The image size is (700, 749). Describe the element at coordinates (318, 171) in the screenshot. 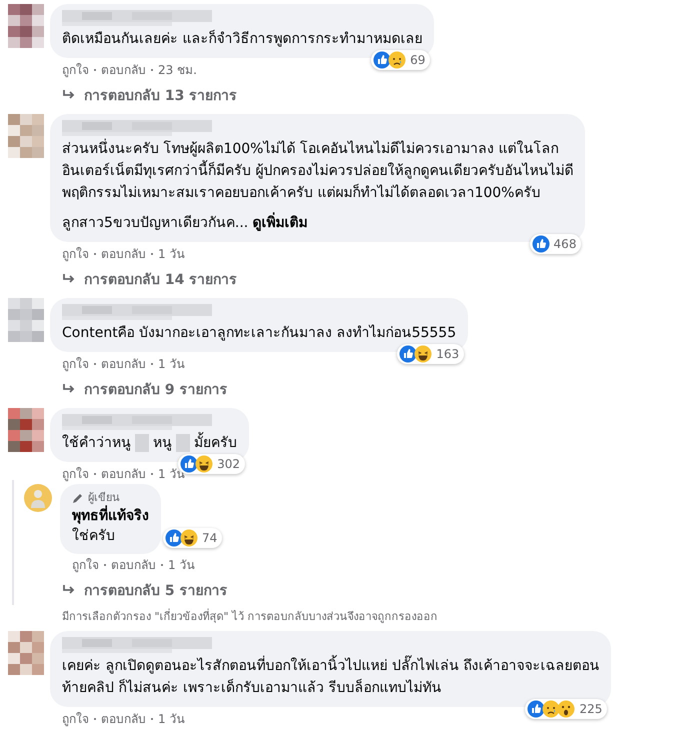

I see `comment-text: อินเตอร์เน็ตมีทุเรศกว่านี้ก็มีครับ ผู้ปกครองไม่ควรปล่อยให้ลูกดูคนเดียวครับอันไหนไม่ดี` at that location.